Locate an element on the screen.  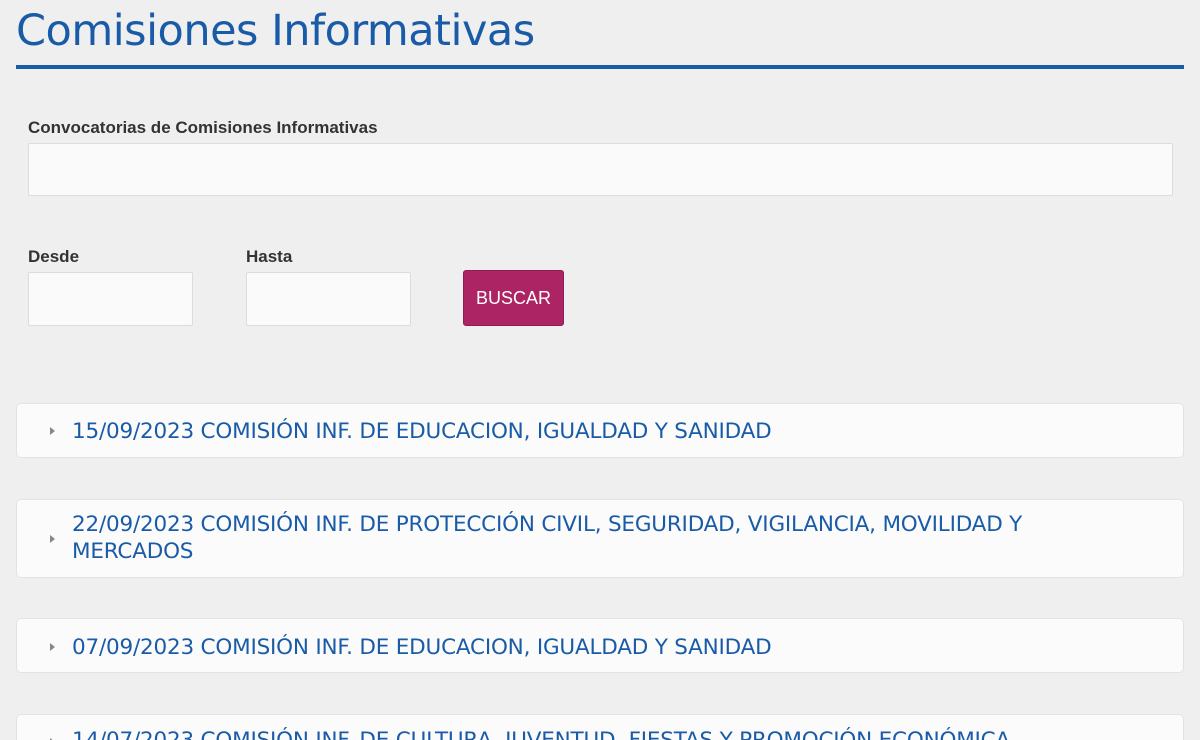
convocatorias-label: Convocatorias de Comisiones Informativas is located at coordinates (203, 127).